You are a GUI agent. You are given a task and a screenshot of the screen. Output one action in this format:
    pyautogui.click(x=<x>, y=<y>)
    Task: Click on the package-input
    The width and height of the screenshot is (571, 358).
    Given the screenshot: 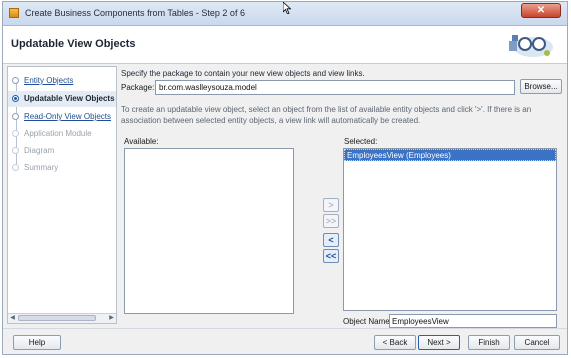 What is the action you would take?
    pyautogui.click(x=335, y=87)
    